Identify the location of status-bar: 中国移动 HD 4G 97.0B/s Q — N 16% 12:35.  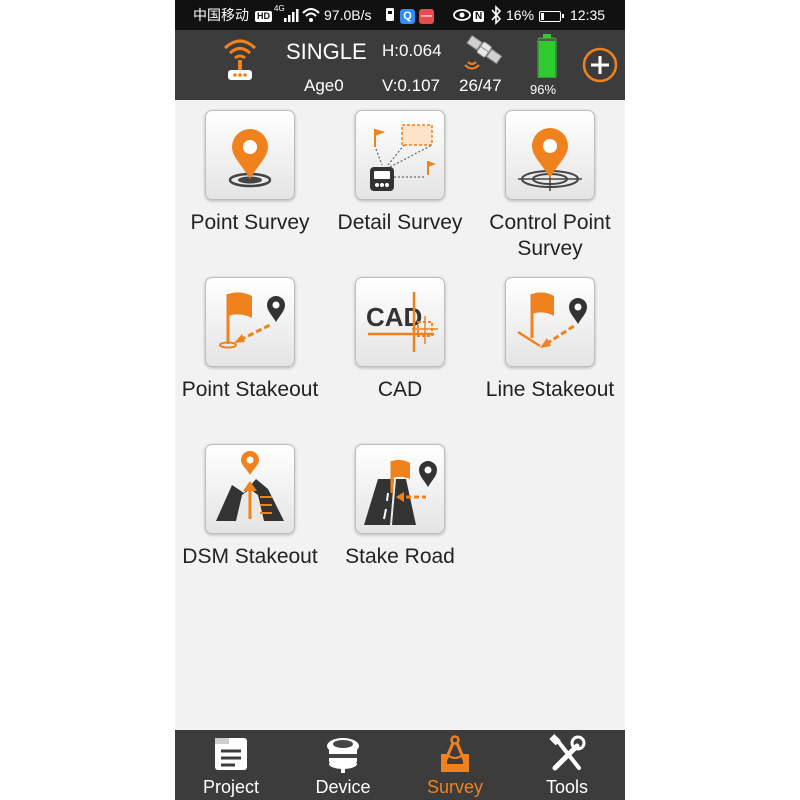
(400, 15).